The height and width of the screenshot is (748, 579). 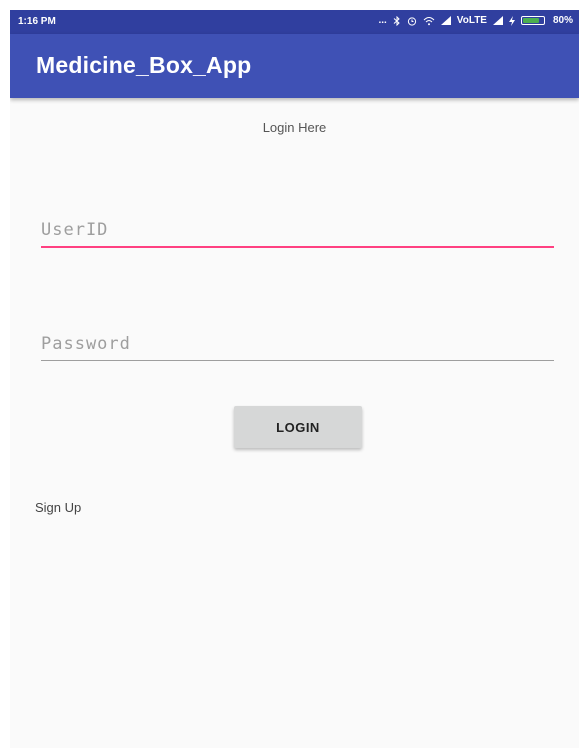 I want to click on battery-level, so click(x=530, y=20).